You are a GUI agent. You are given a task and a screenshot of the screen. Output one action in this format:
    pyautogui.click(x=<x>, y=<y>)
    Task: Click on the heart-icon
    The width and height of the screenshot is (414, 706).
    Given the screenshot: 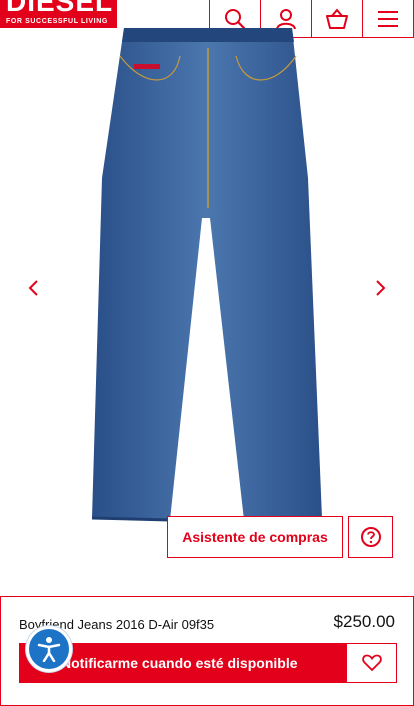 What is the action you would take?
    pyautogui.click(x=371, y=663)
    